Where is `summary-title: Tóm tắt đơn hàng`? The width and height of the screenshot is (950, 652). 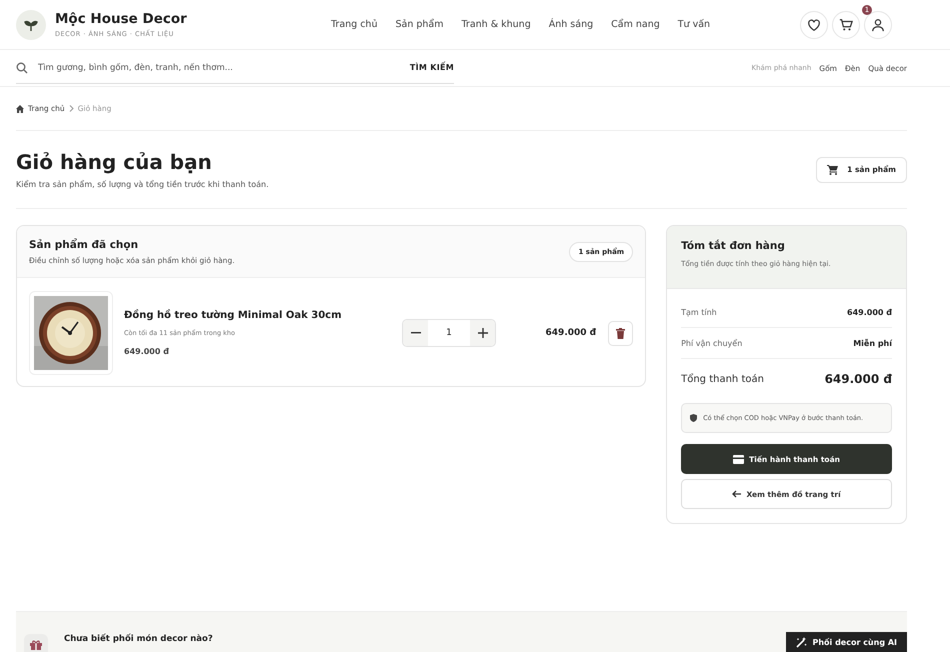
summary-title: Tóm tắt đơn hàng is located at coordinates (733, 246).